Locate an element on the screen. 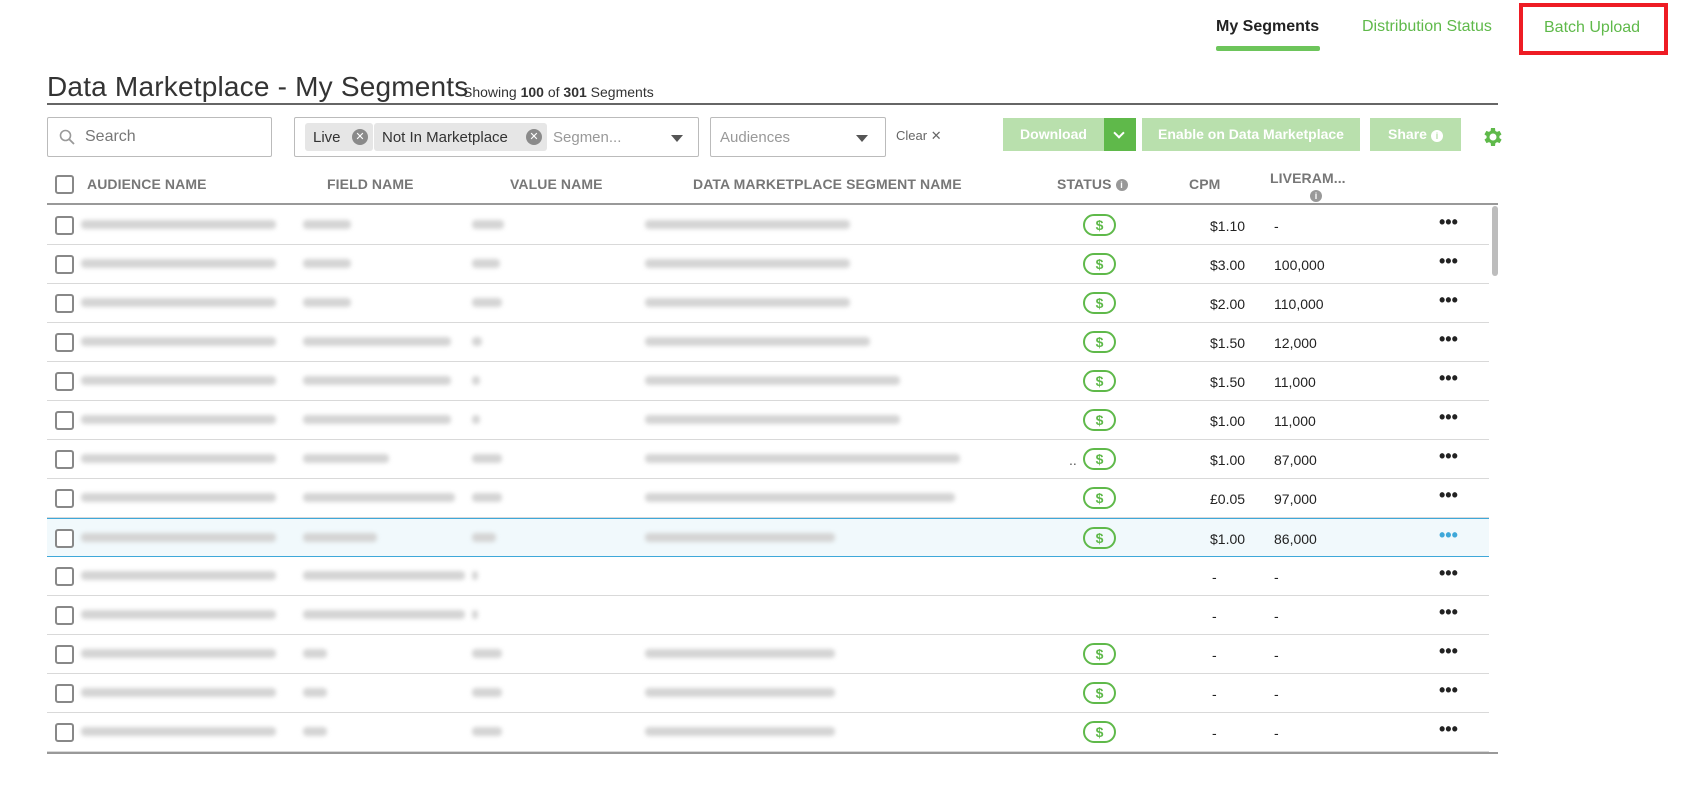  share-button: Share i is located at coordinates (1415, 134).